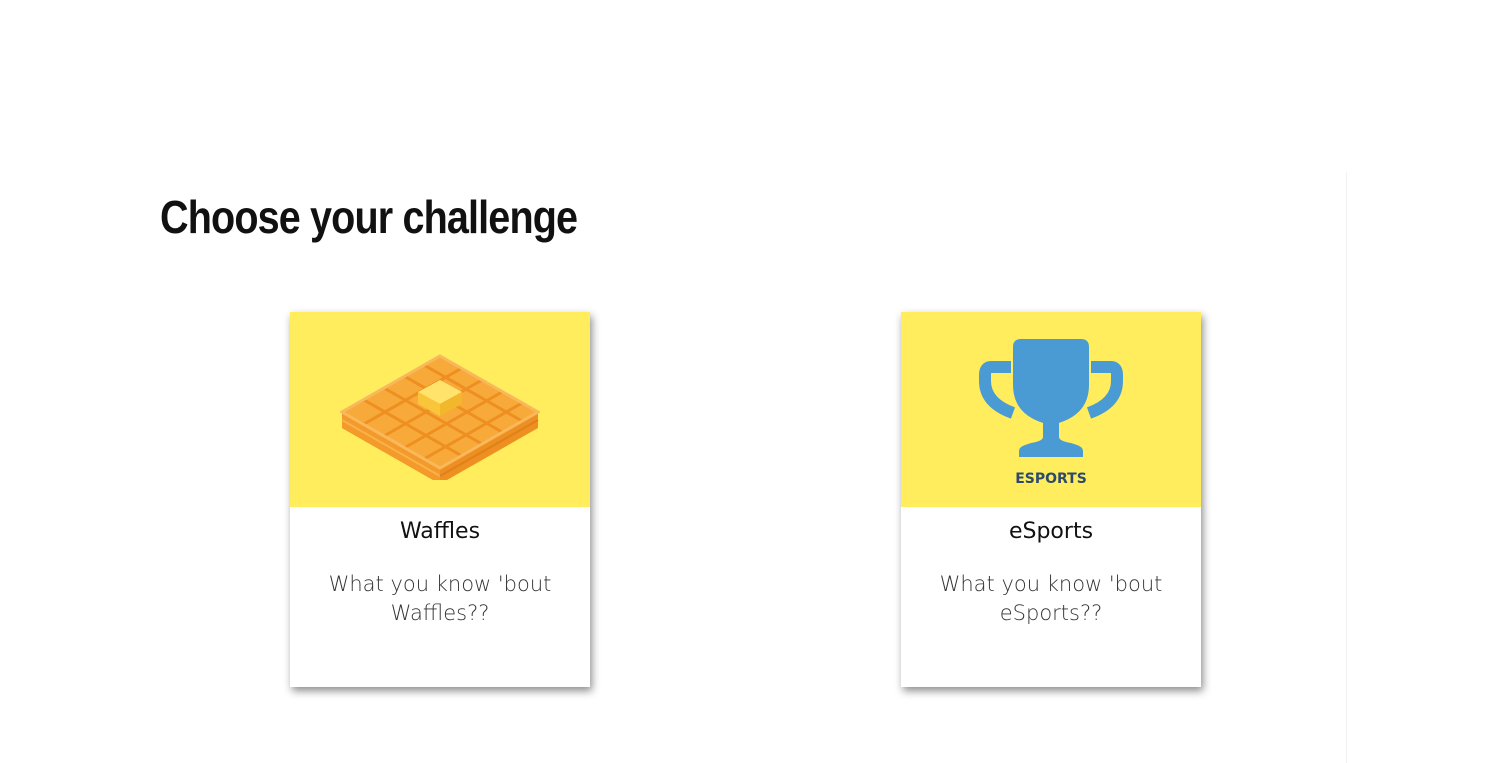 The height and width of the screenshot is (763, 1493). What do you see at coordinates (369, 217) in the screenshot?
I see `page-title: Choose your challenge` at bounding box center [369, 217].